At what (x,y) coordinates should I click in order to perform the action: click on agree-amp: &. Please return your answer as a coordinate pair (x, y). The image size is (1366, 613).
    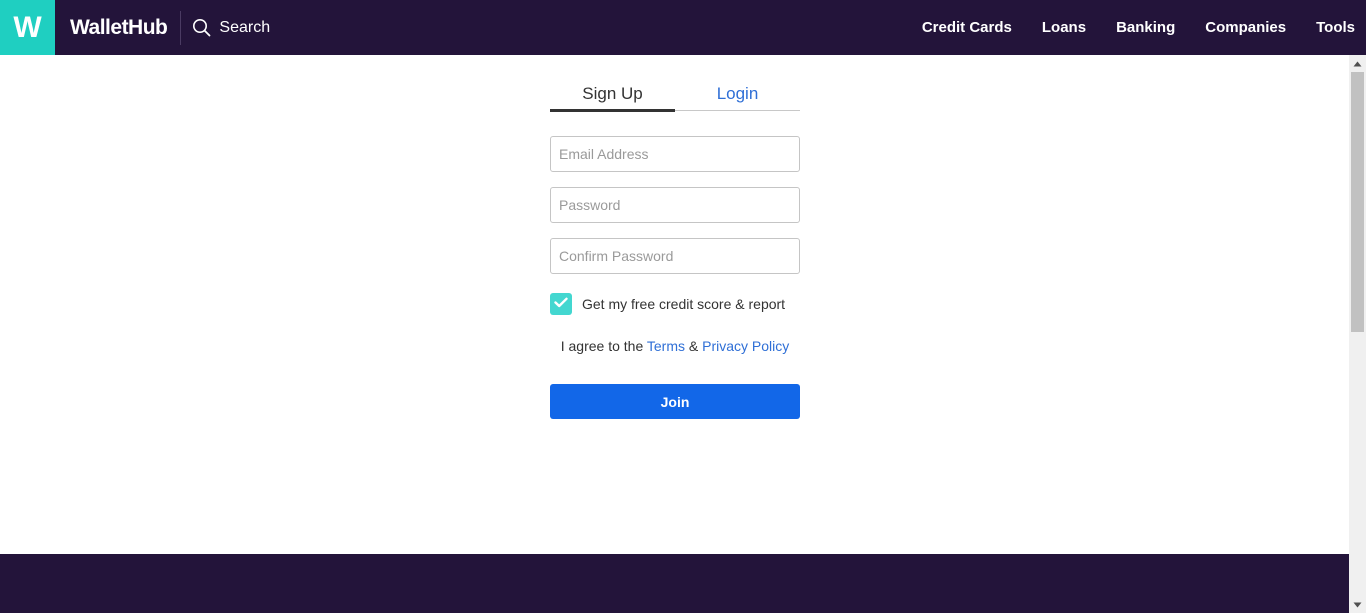
    Looking at the image, I should click on (694, 346).